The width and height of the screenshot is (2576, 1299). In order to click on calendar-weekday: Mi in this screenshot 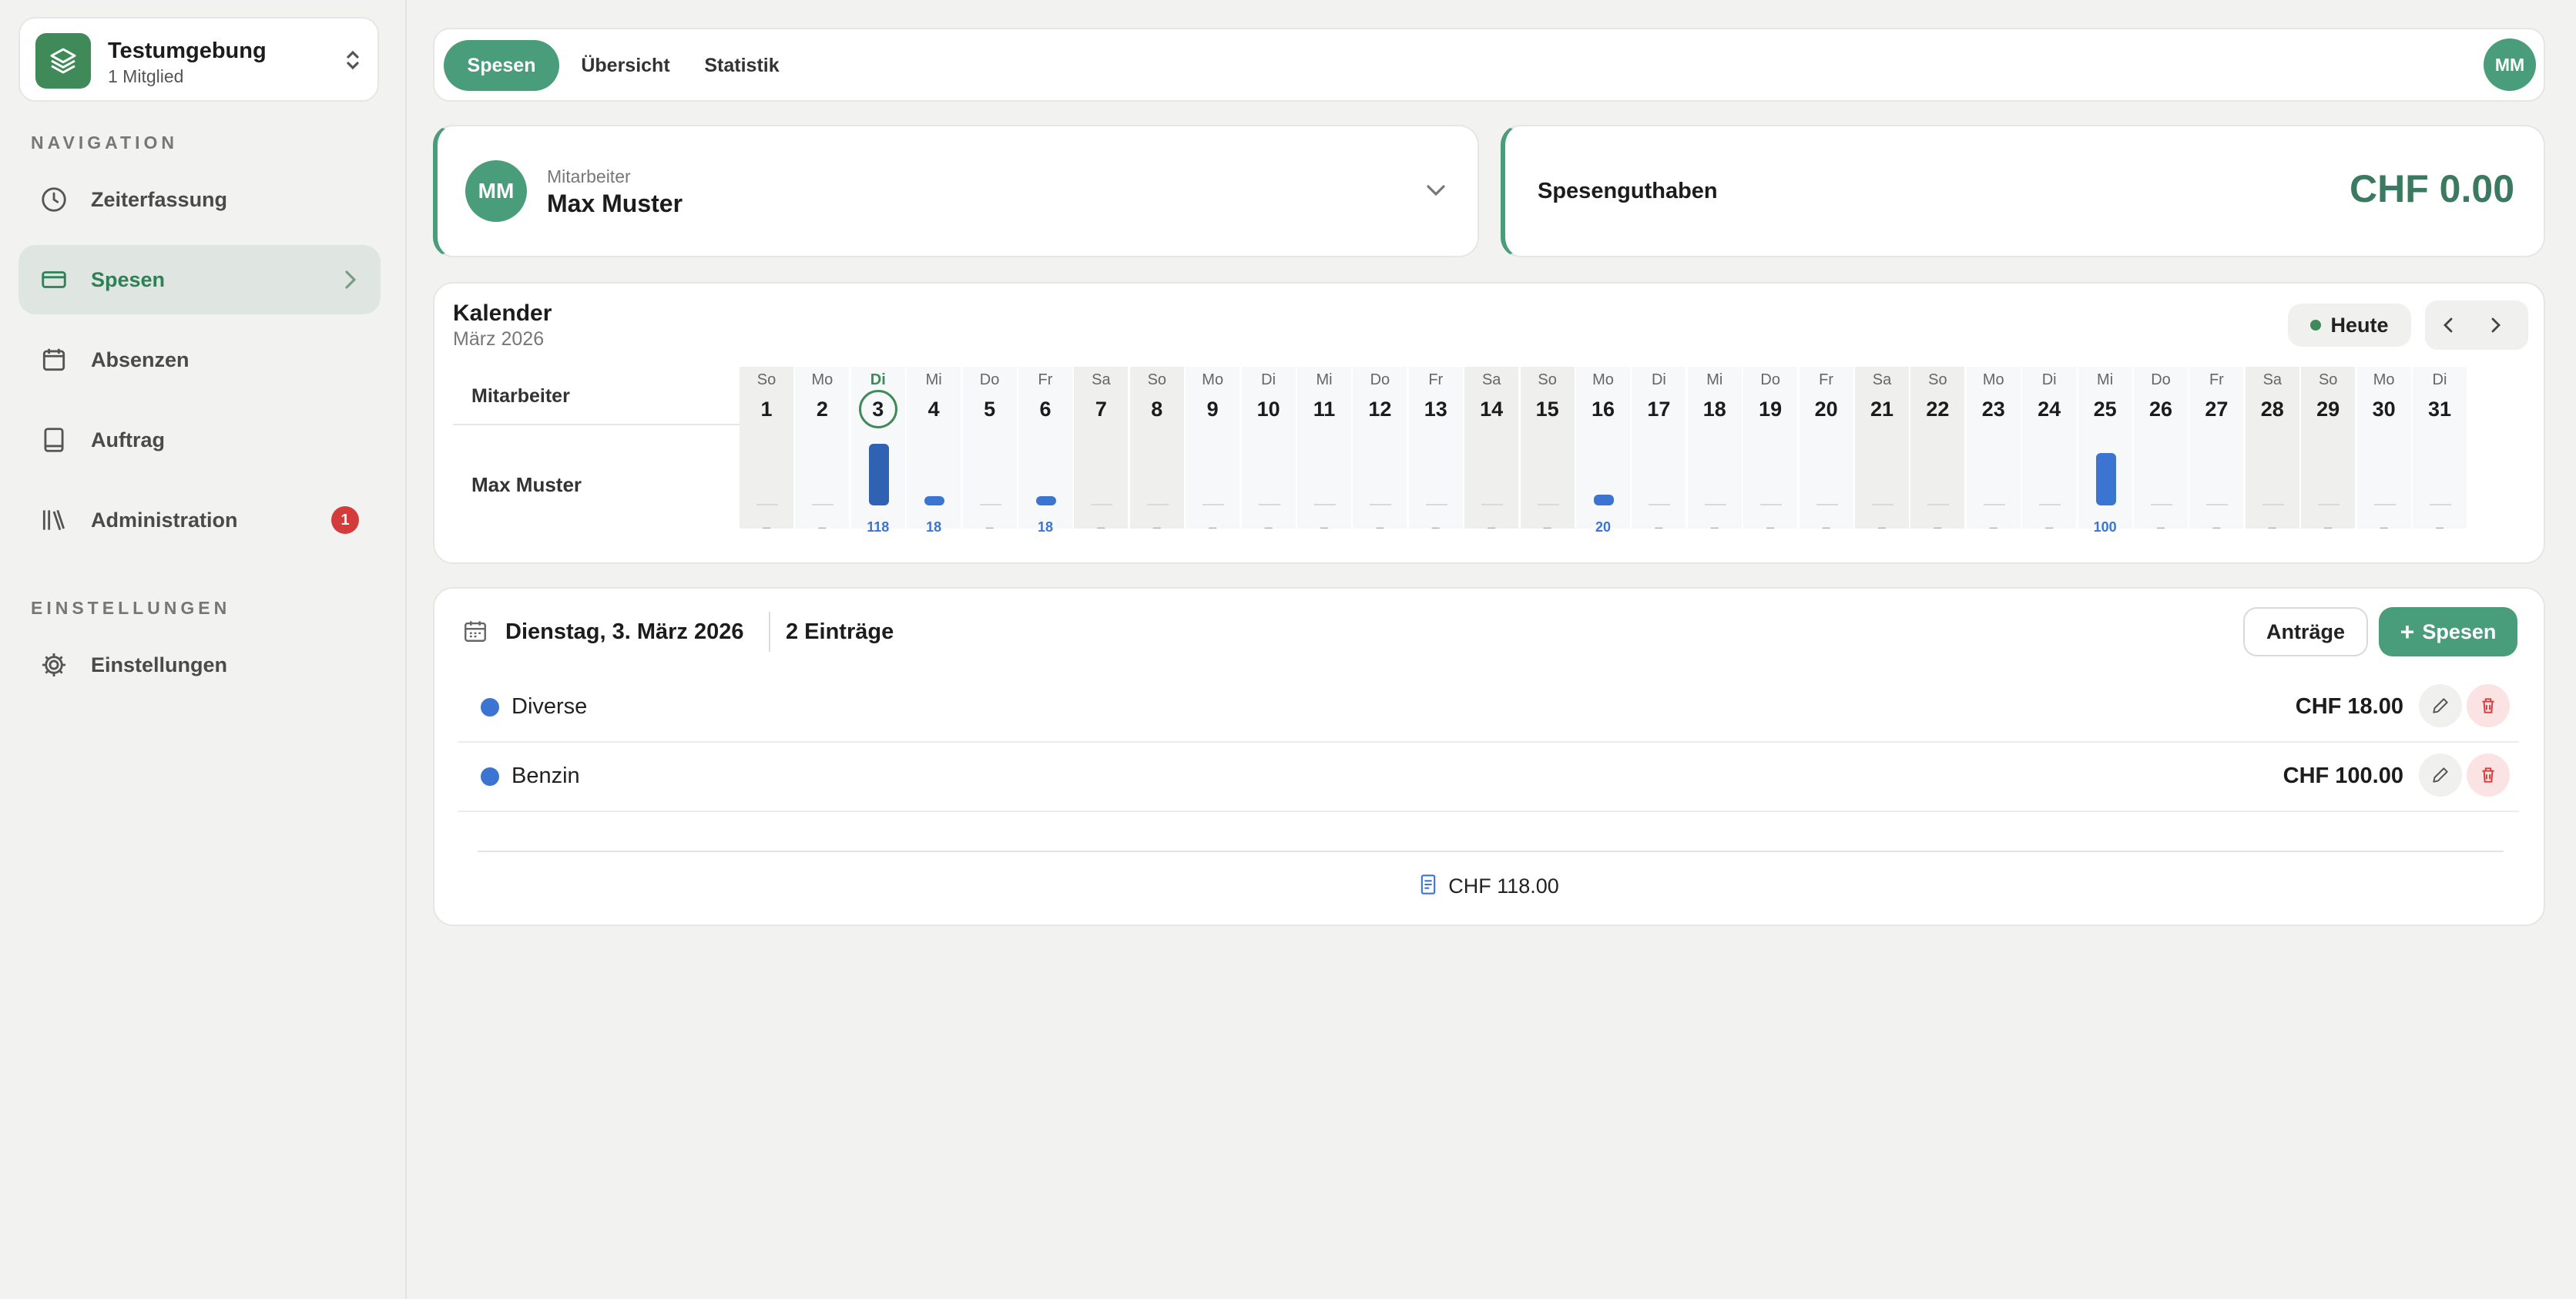, I will do `click(2105, 379)`.